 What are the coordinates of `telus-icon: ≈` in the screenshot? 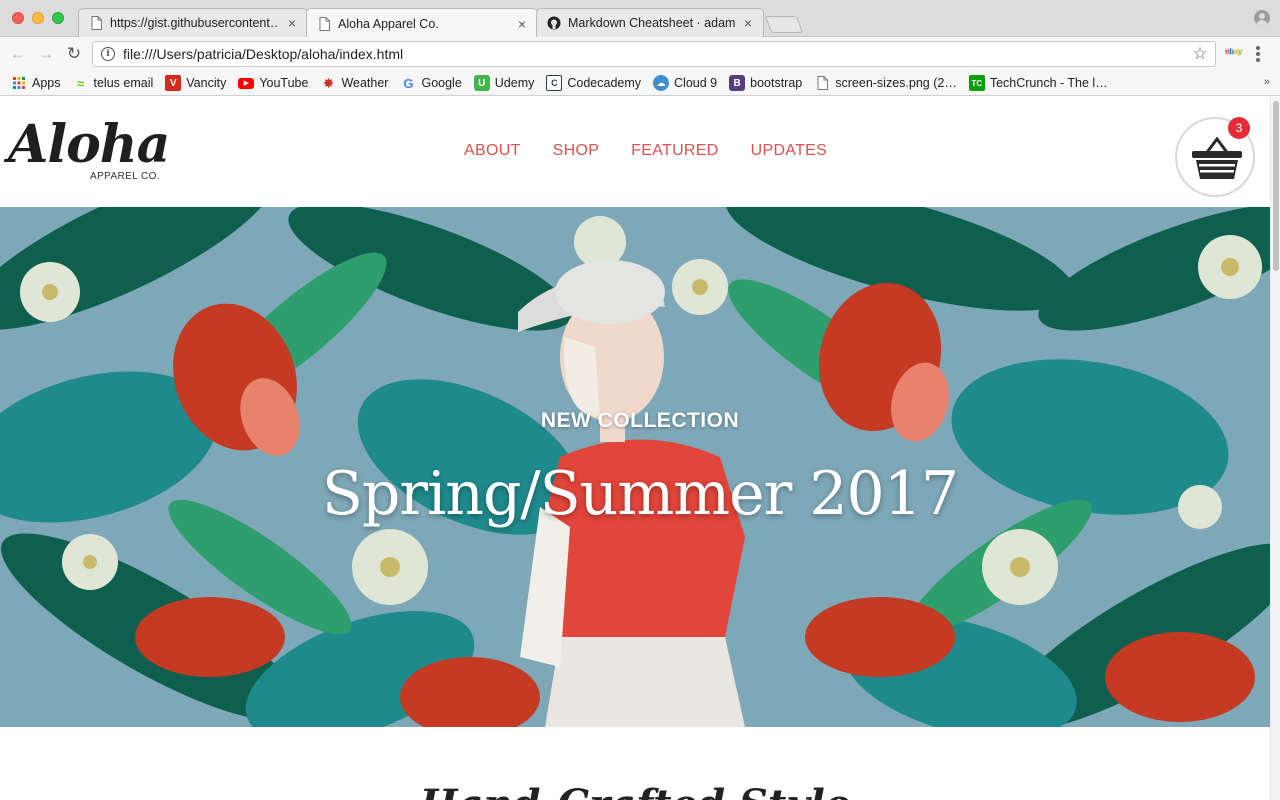 It's located at (80, 83).